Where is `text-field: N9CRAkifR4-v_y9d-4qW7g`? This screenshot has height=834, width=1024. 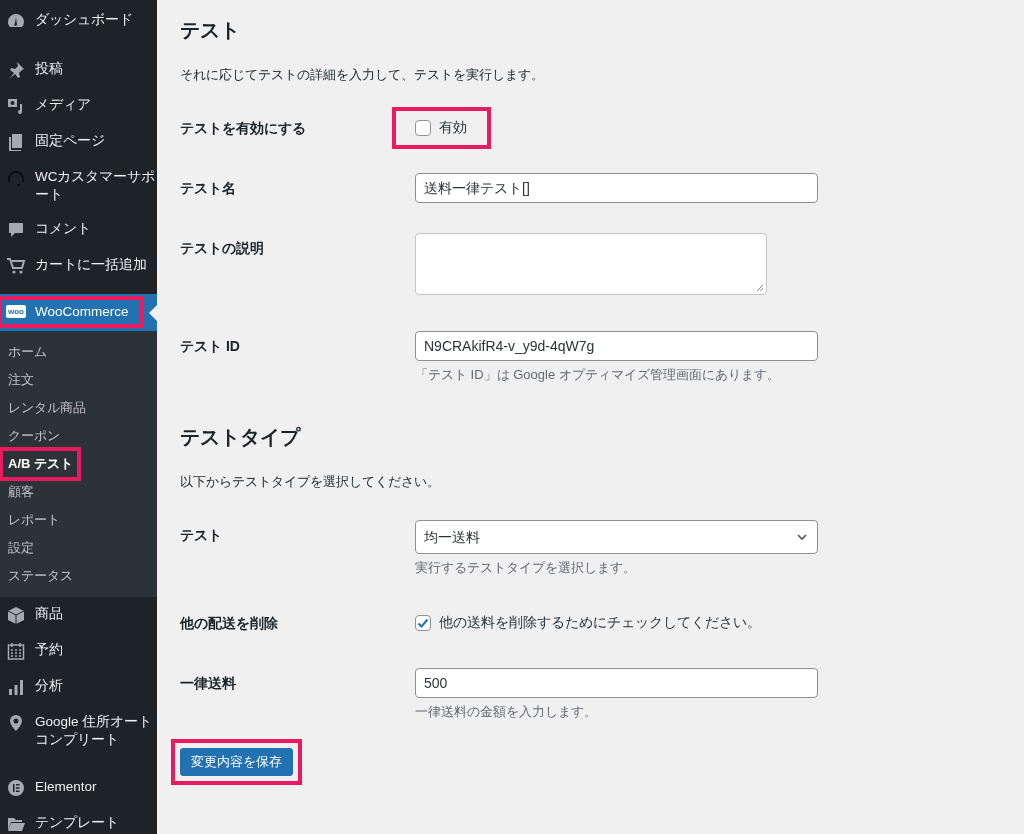
text-field: N9CRAkifR4-v_y9d-4qW7g is located at coordinates (616, 346).